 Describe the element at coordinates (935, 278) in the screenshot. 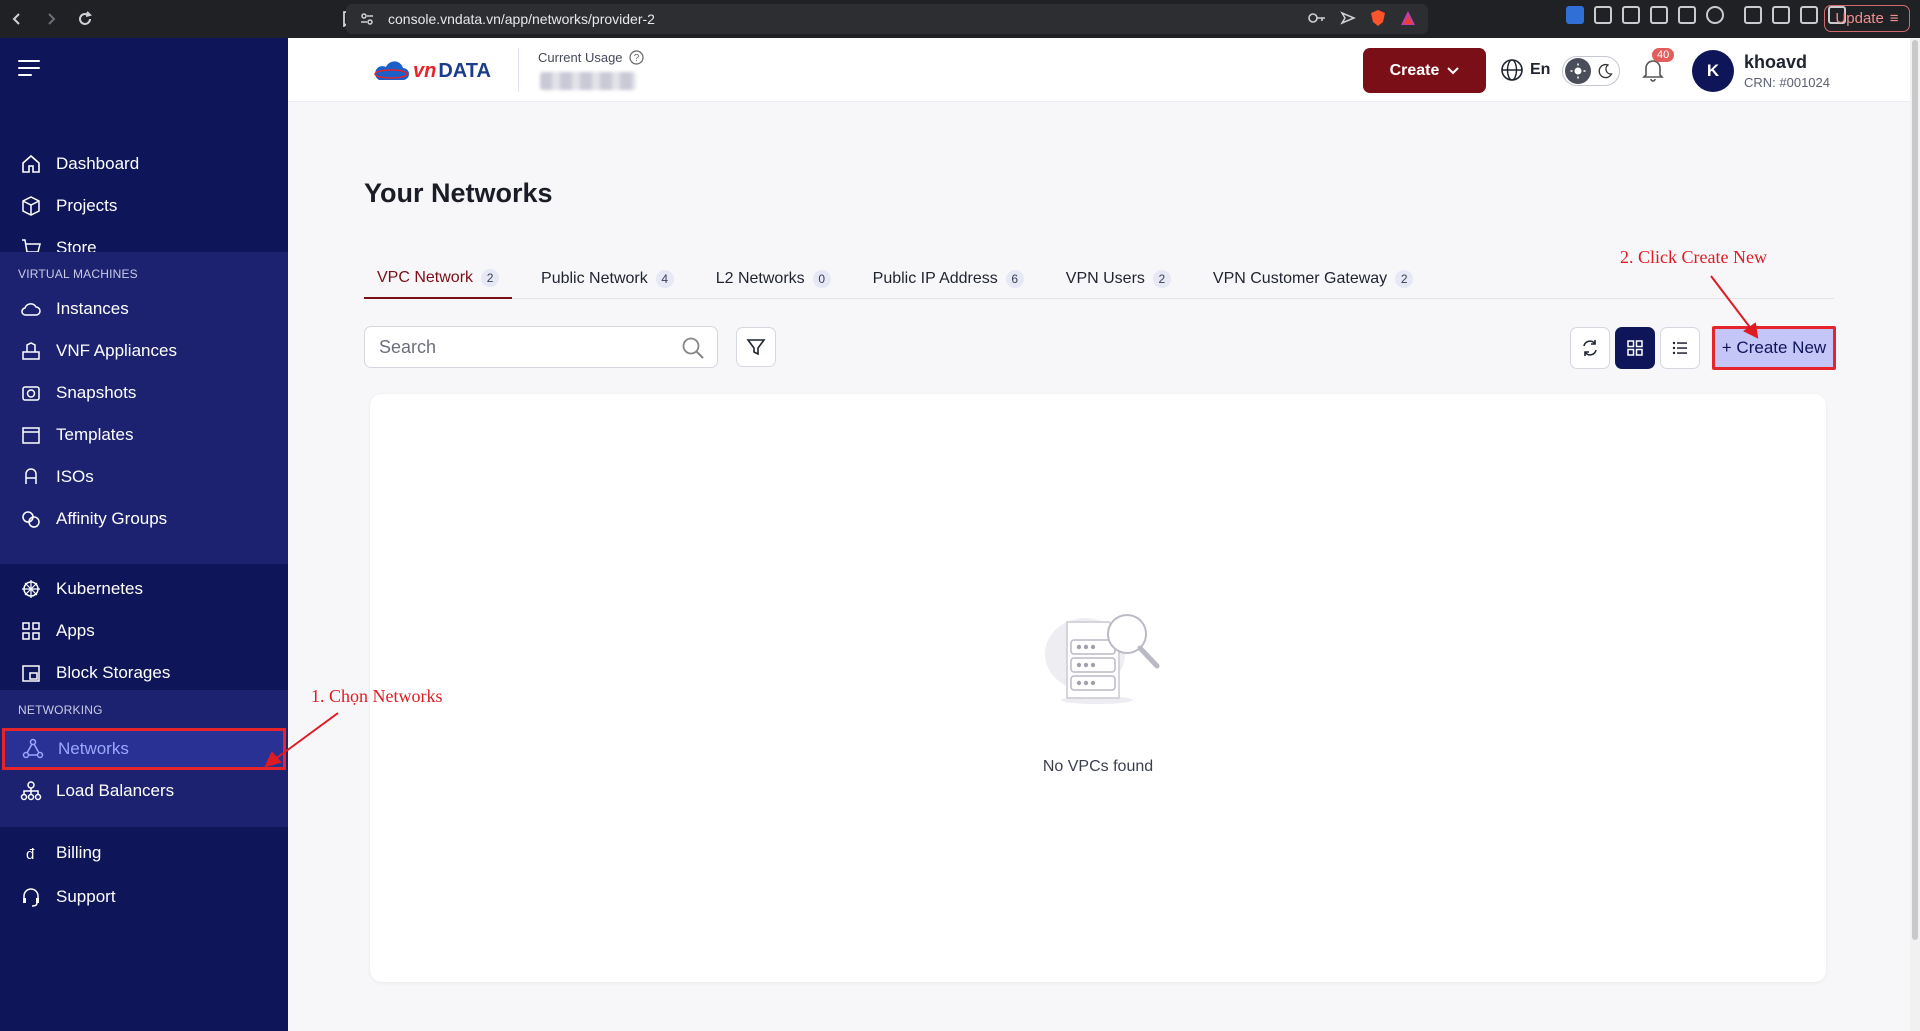

I see `tab-label: Public IP Address` at that location.